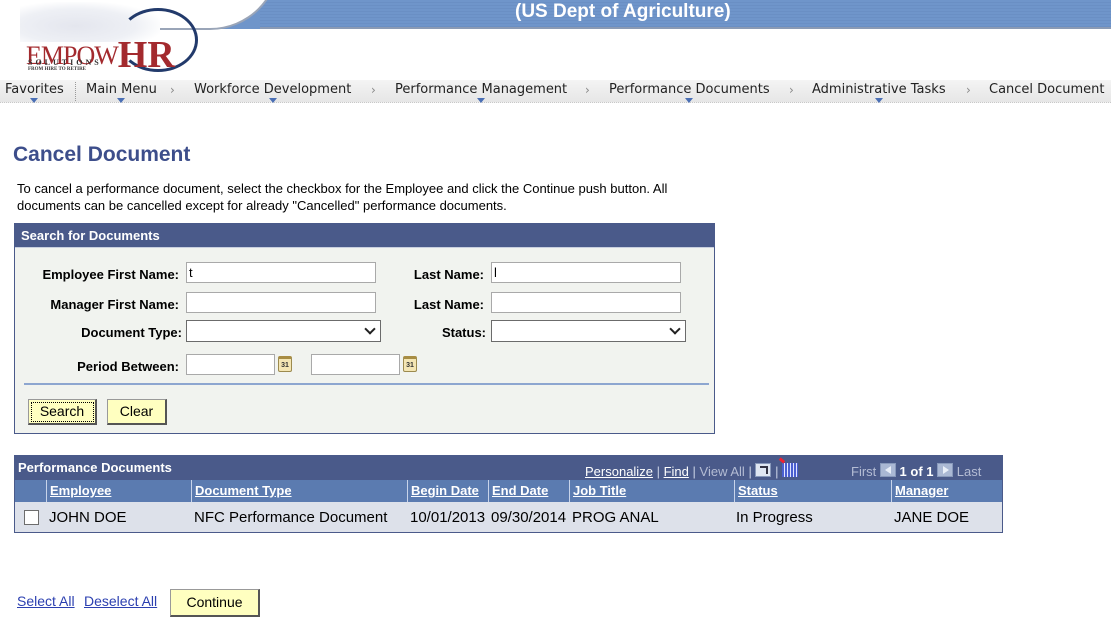  Describe the element at coordinates (366, 384) in the screenshot. I see `search-divider` at that location.